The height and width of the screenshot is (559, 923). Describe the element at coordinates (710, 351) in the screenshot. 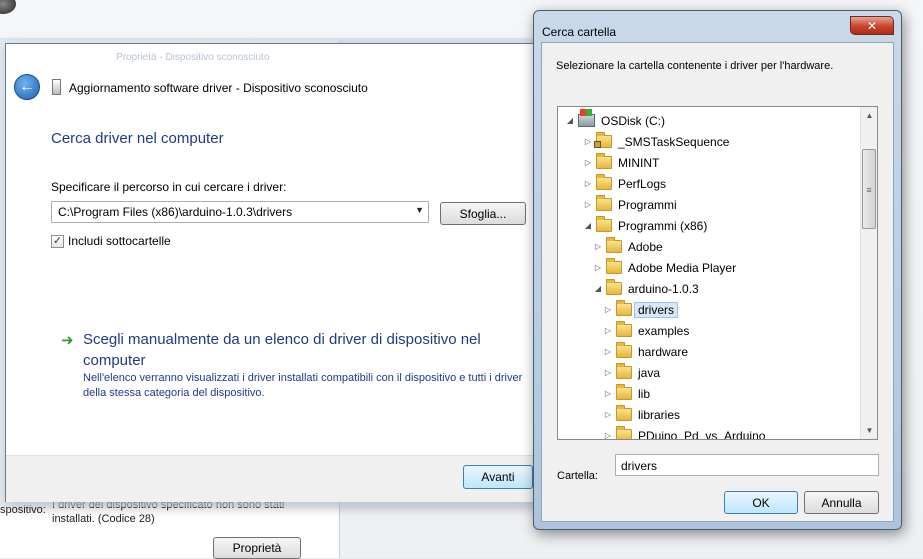

I see `tree-item: ▷ hardware` at that location.